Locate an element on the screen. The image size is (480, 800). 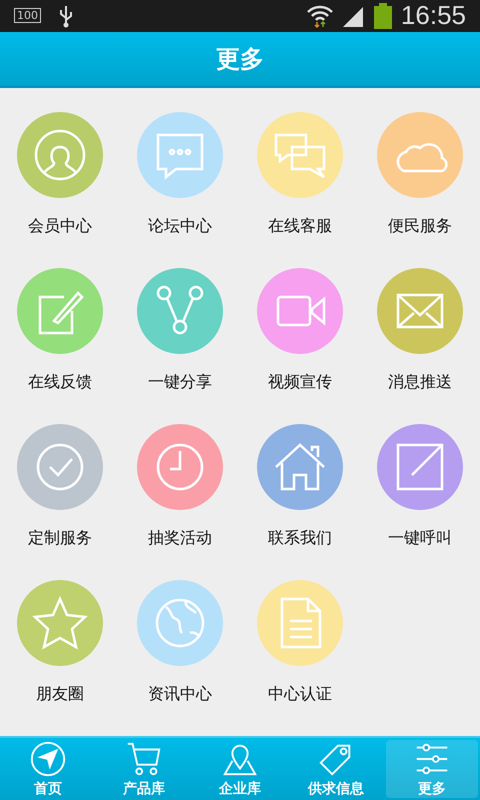
menu-tile: 一键分享 is located at coordinates (180, 346).